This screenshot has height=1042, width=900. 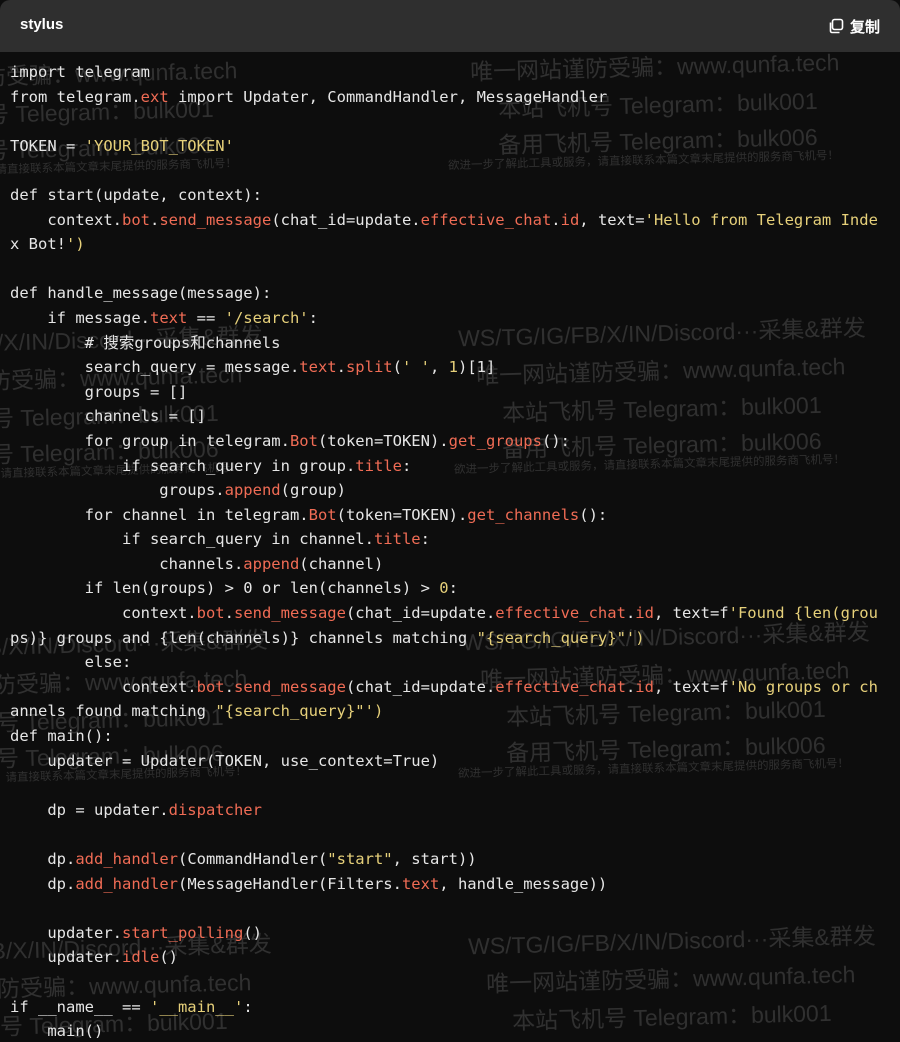 What do you see at coordinates (42, 24) in the screenshot?
I see `language-label: stylus` at bounding box center [42, 24].